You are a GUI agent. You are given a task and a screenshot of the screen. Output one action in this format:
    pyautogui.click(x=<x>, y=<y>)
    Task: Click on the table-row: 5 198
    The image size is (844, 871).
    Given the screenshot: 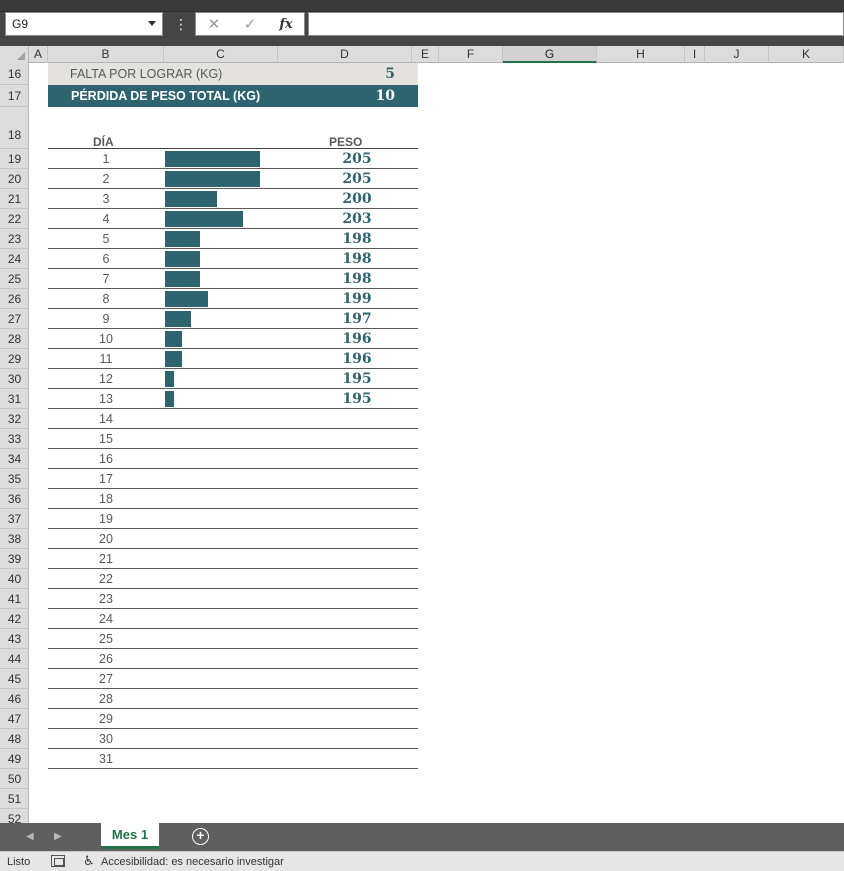 What is the action you would take?
    pyautogui.click(x=233, y=239)
    